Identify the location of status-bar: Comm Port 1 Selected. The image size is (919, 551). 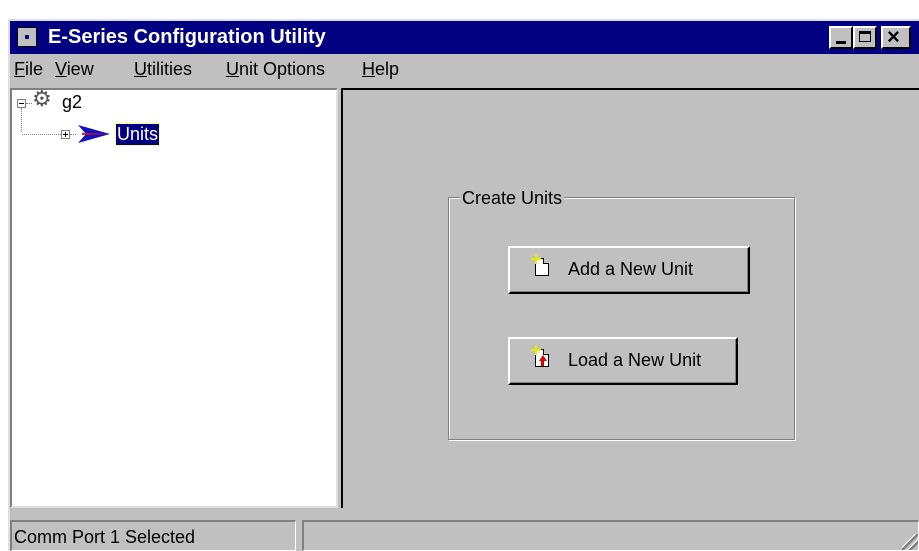
(464, 534).